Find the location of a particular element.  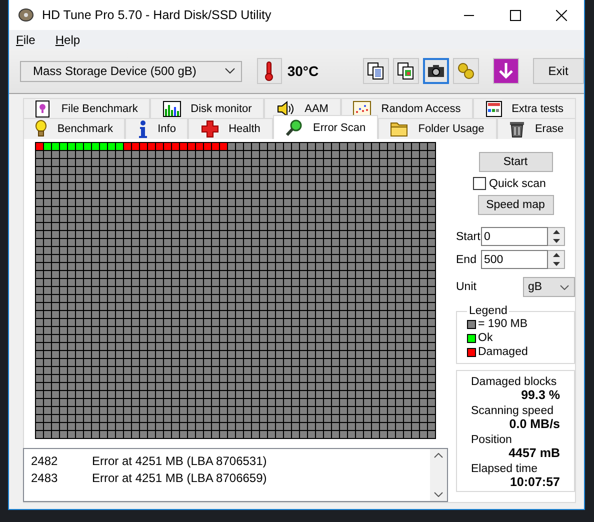

tab: Disk monitor is located at coordinates (207, 108).